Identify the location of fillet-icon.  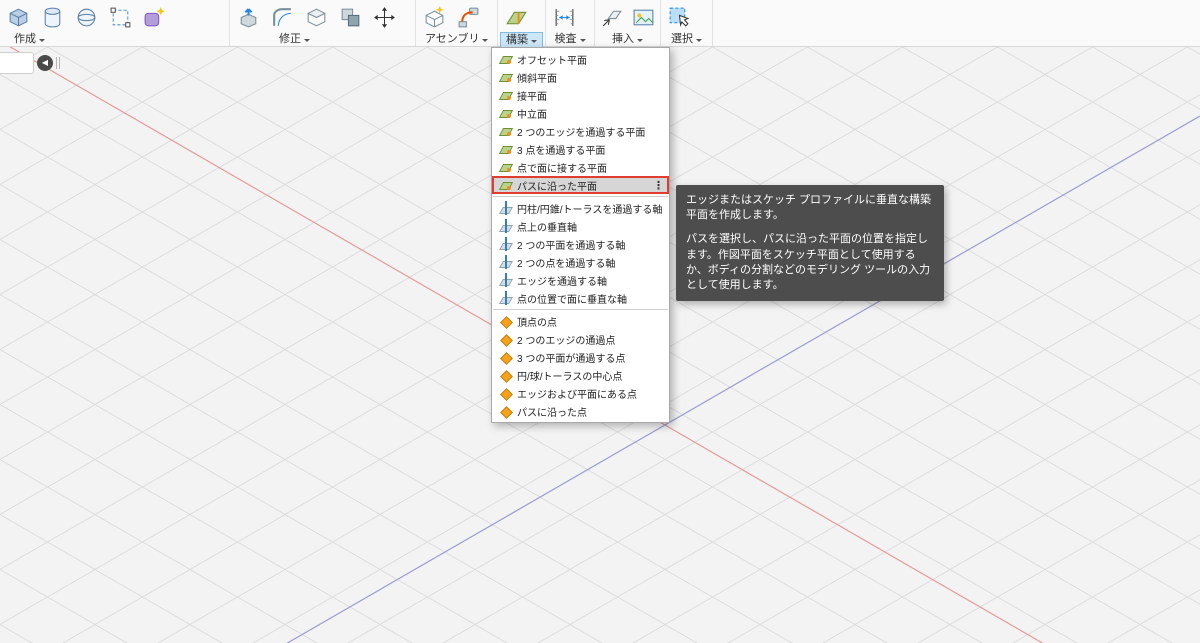
(282, 17).